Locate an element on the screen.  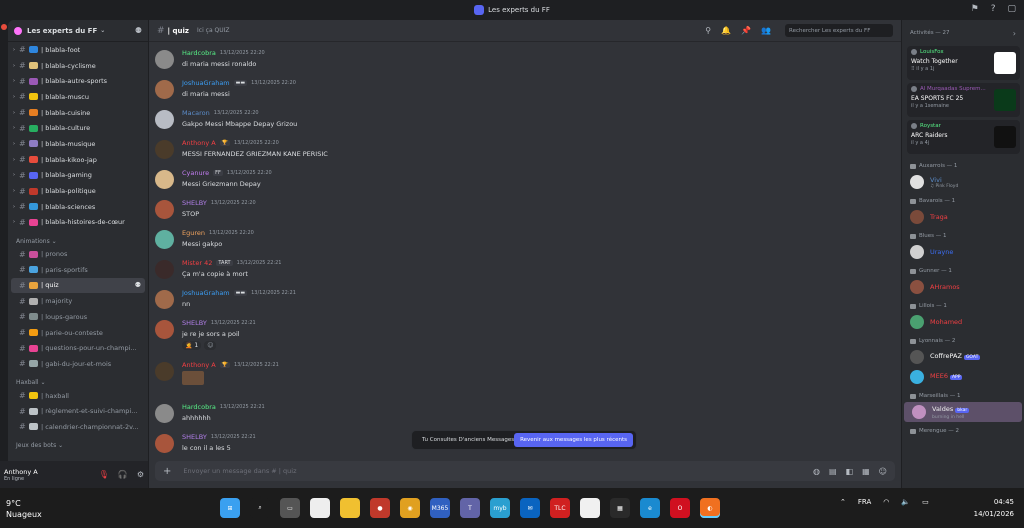
search-app: ⌕ is located at coordinates (260, 508).